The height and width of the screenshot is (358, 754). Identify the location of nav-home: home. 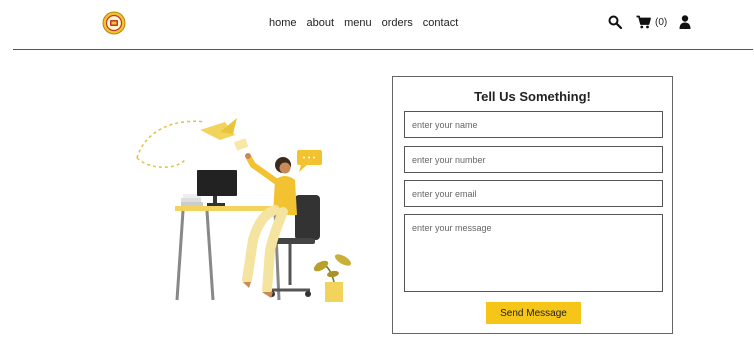
(283, 23).